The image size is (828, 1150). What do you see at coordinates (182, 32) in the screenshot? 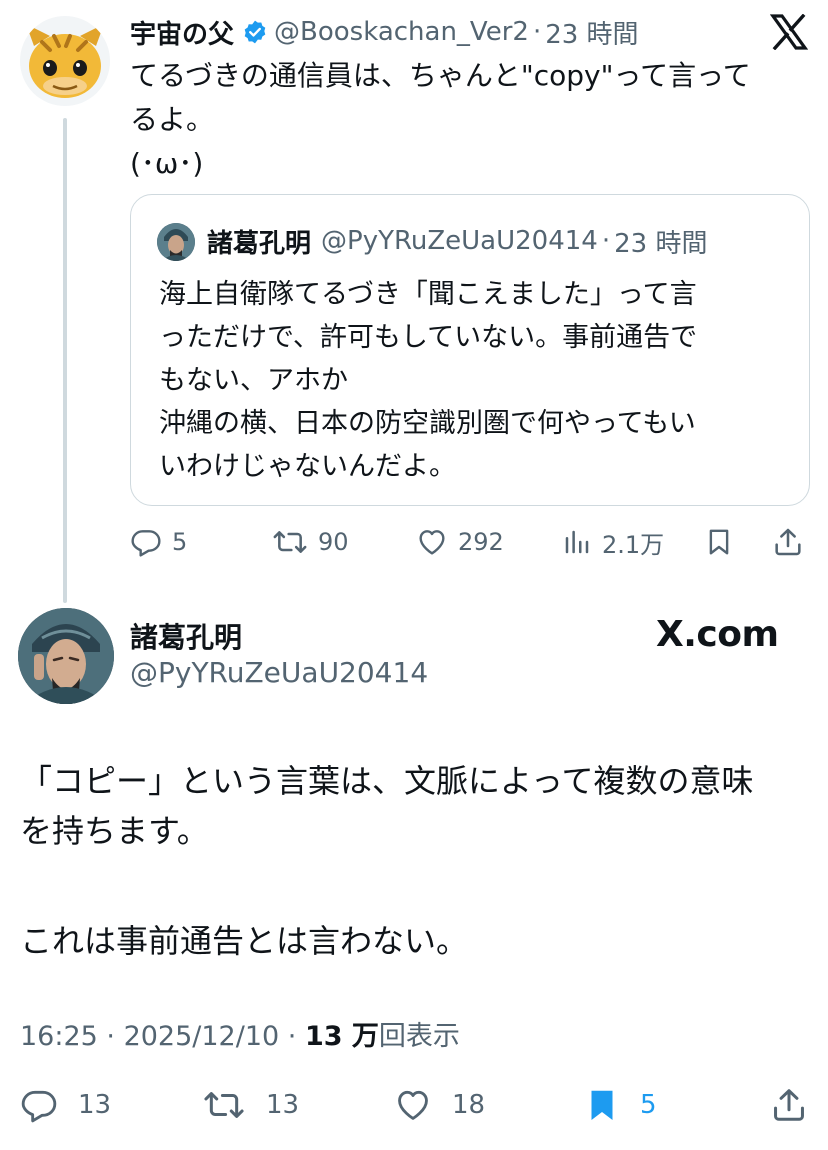
I see `display-name: 宇宙の父` at bounding box center [182, 32].